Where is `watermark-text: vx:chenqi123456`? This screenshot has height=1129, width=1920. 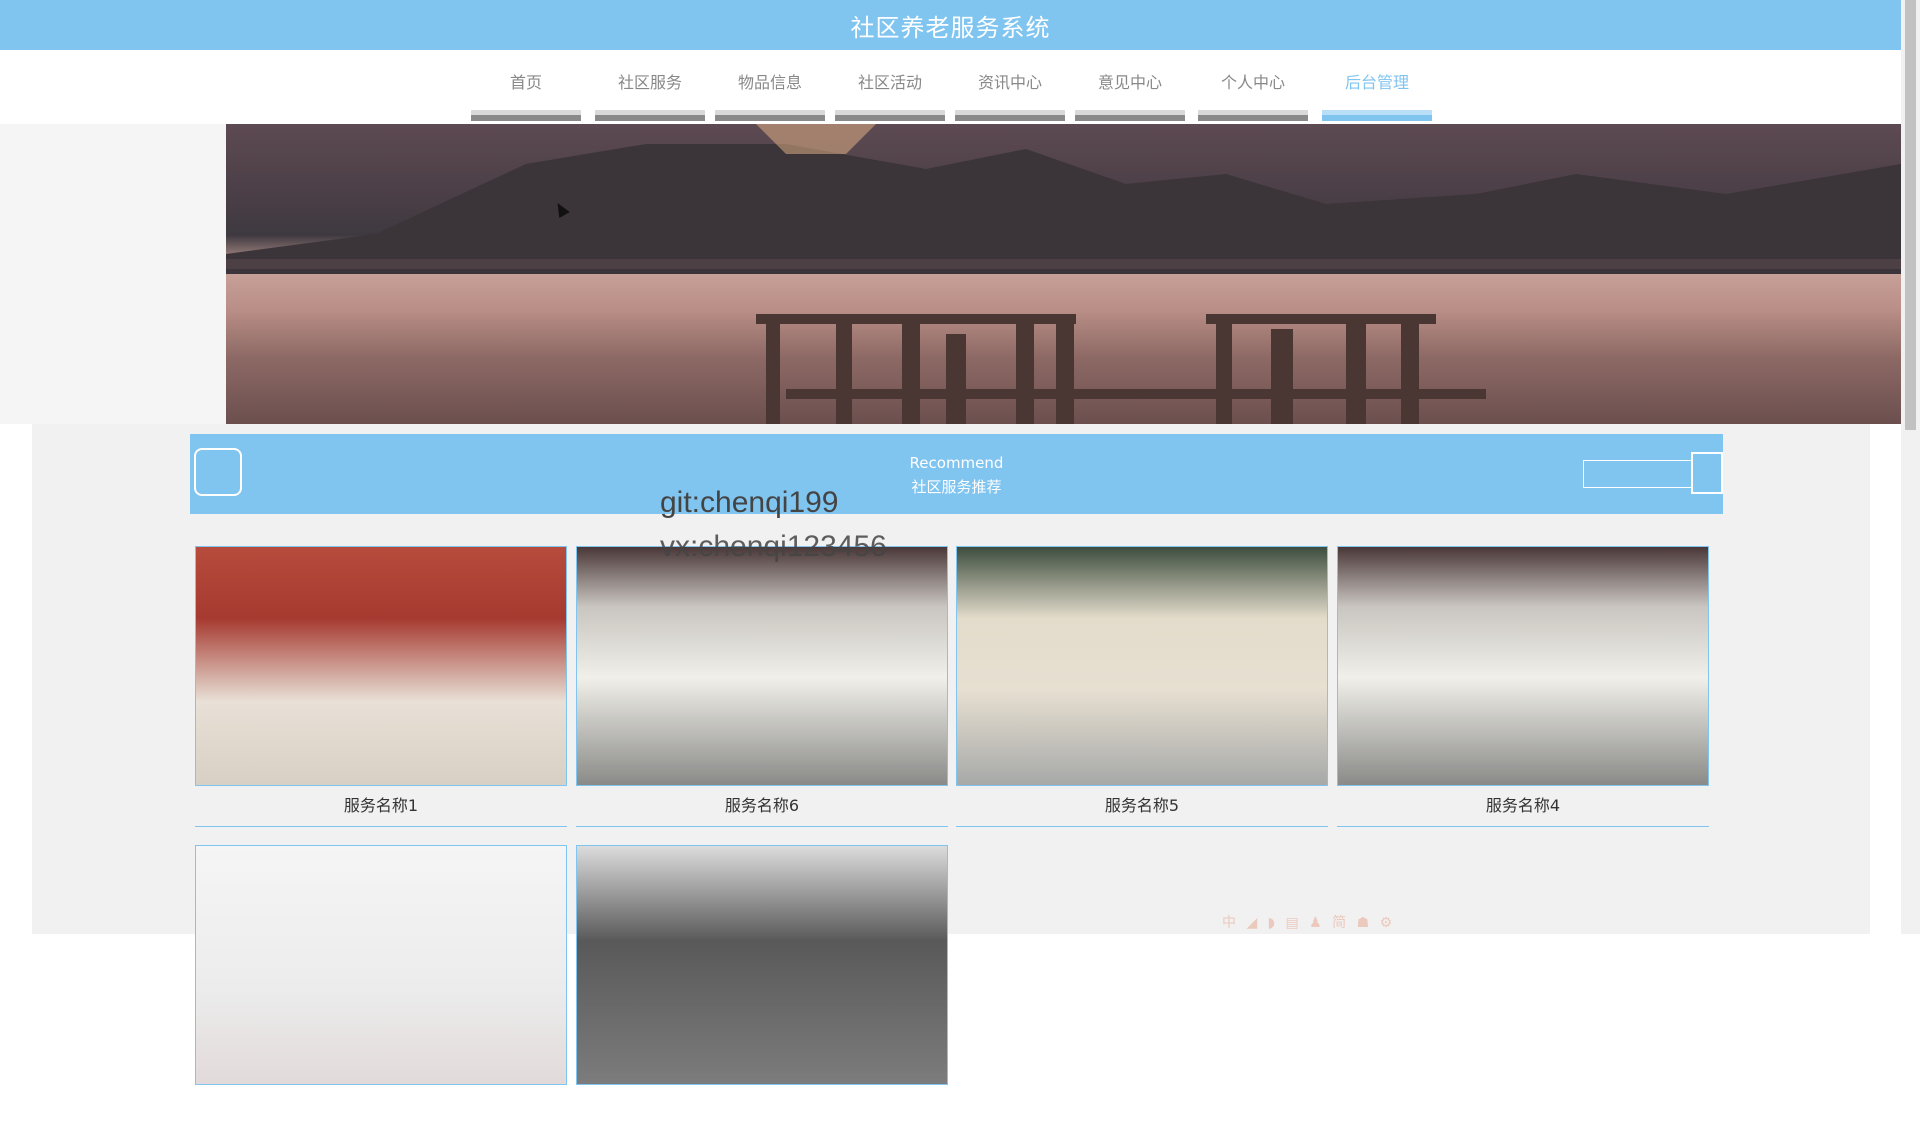
watermark-text: vx:chenqi123456 is located at coordinates (773, 546).